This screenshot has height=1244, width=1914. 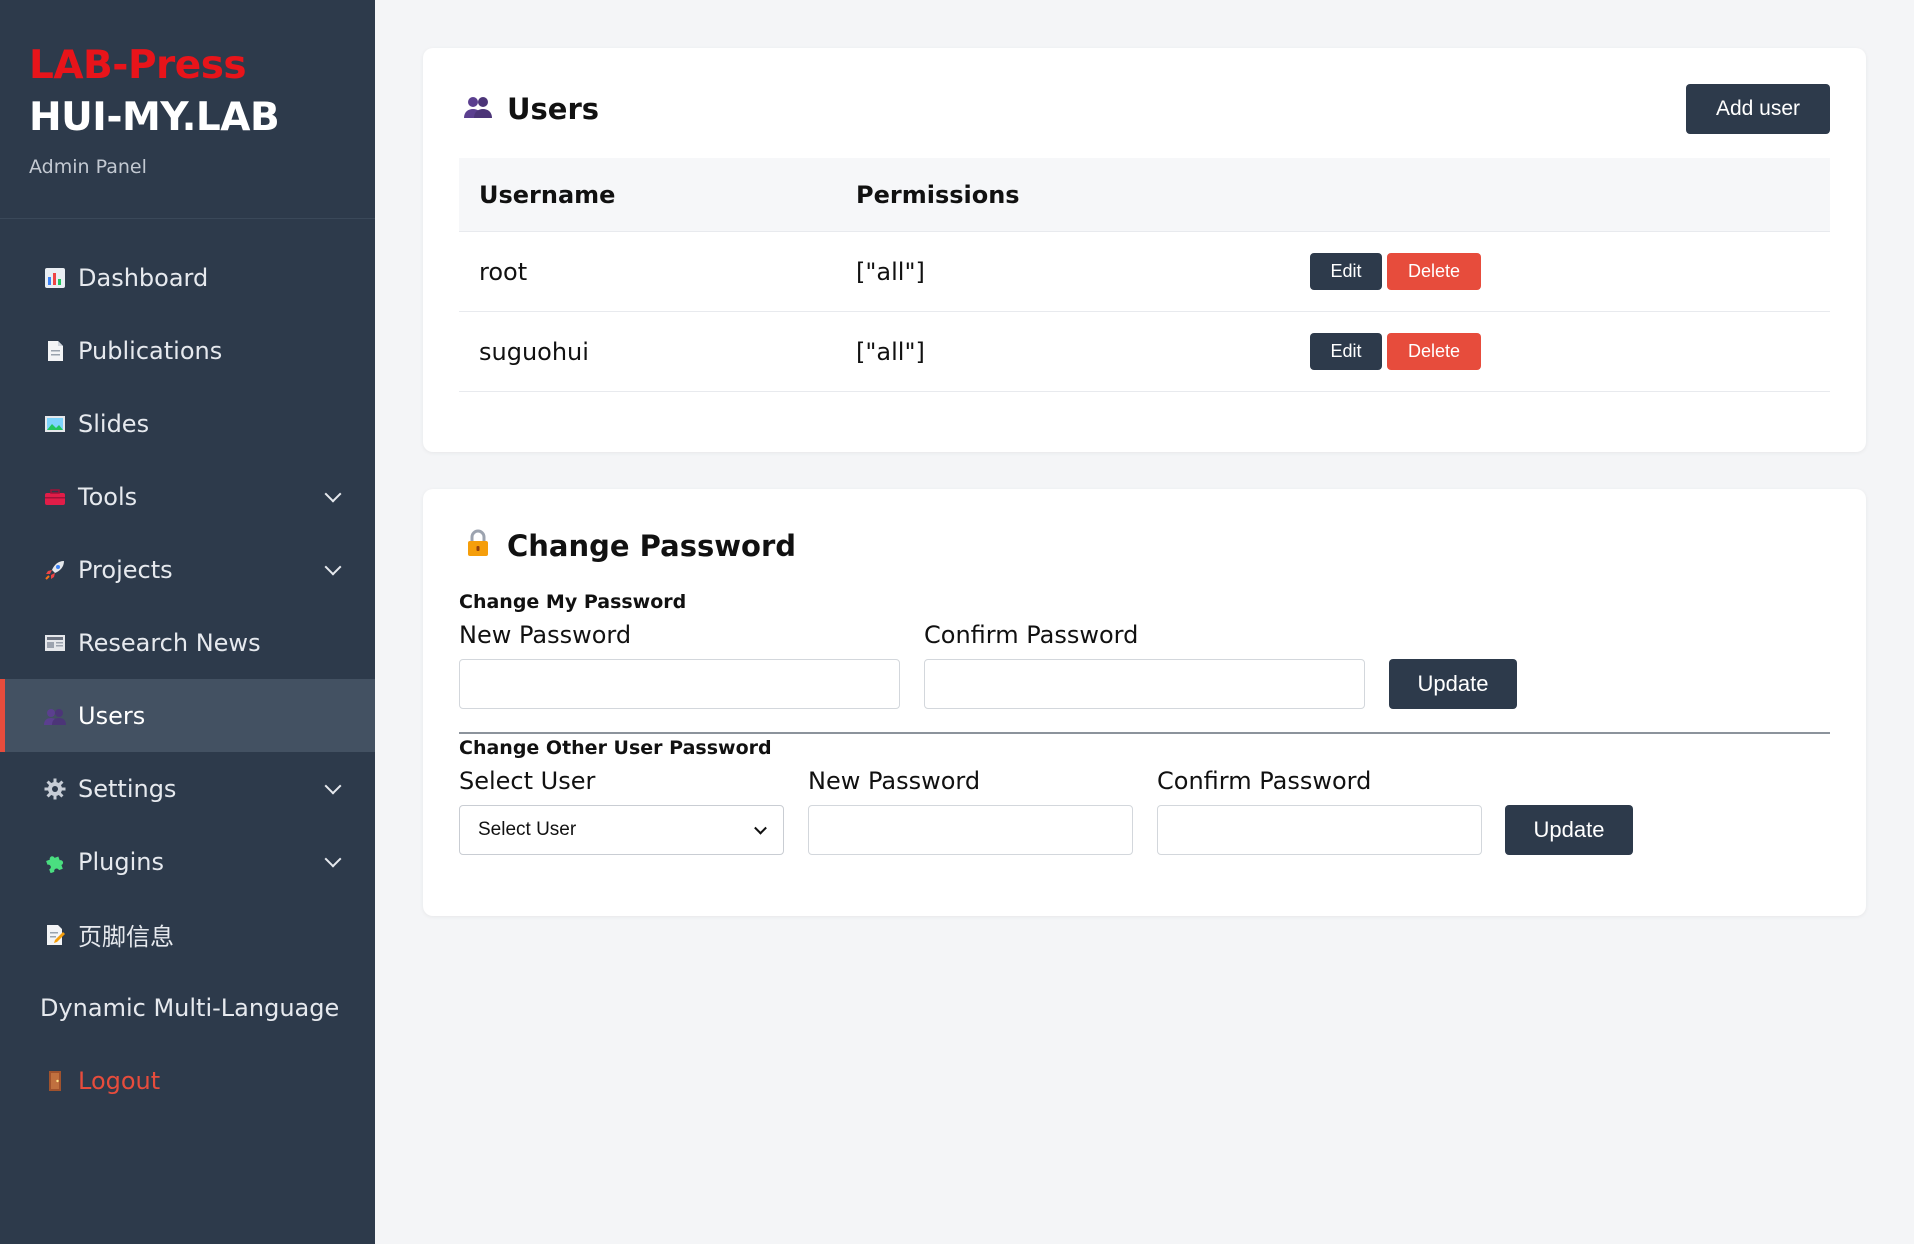 What do you see at coordinates (970, 830) in the screenshot?
I see `other-new-password-field` at bounding box center [970, 830].